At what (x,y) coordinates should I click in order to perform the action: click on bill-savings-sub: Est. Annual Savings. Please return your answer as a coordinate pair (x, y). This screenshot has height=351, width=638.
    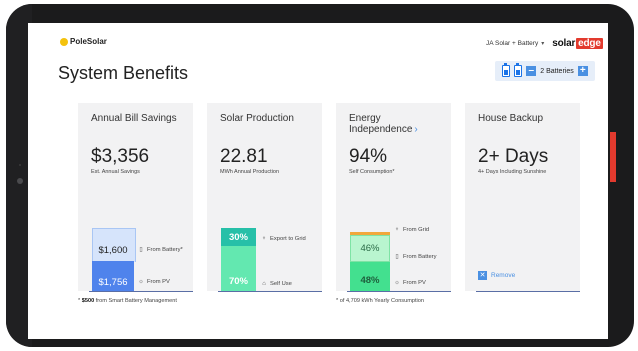
    Looking at the image, I should click on (115, 172).